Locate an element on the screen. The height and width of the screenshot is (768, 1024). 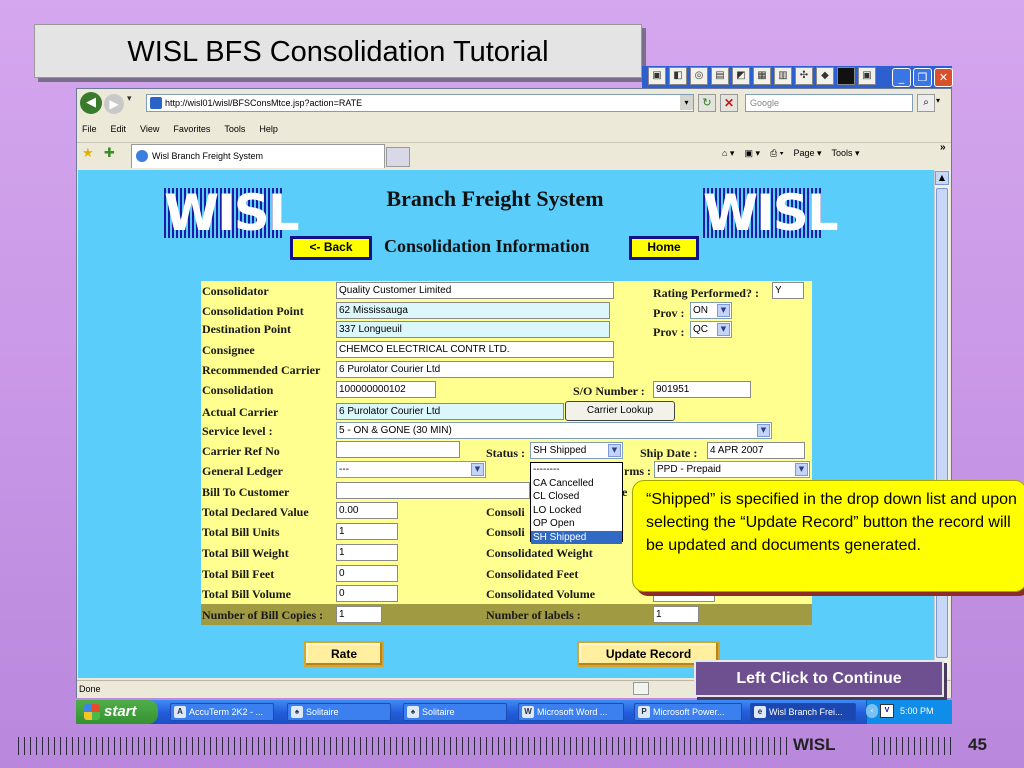
status-panel-icon is located at coordinates (641, 688).